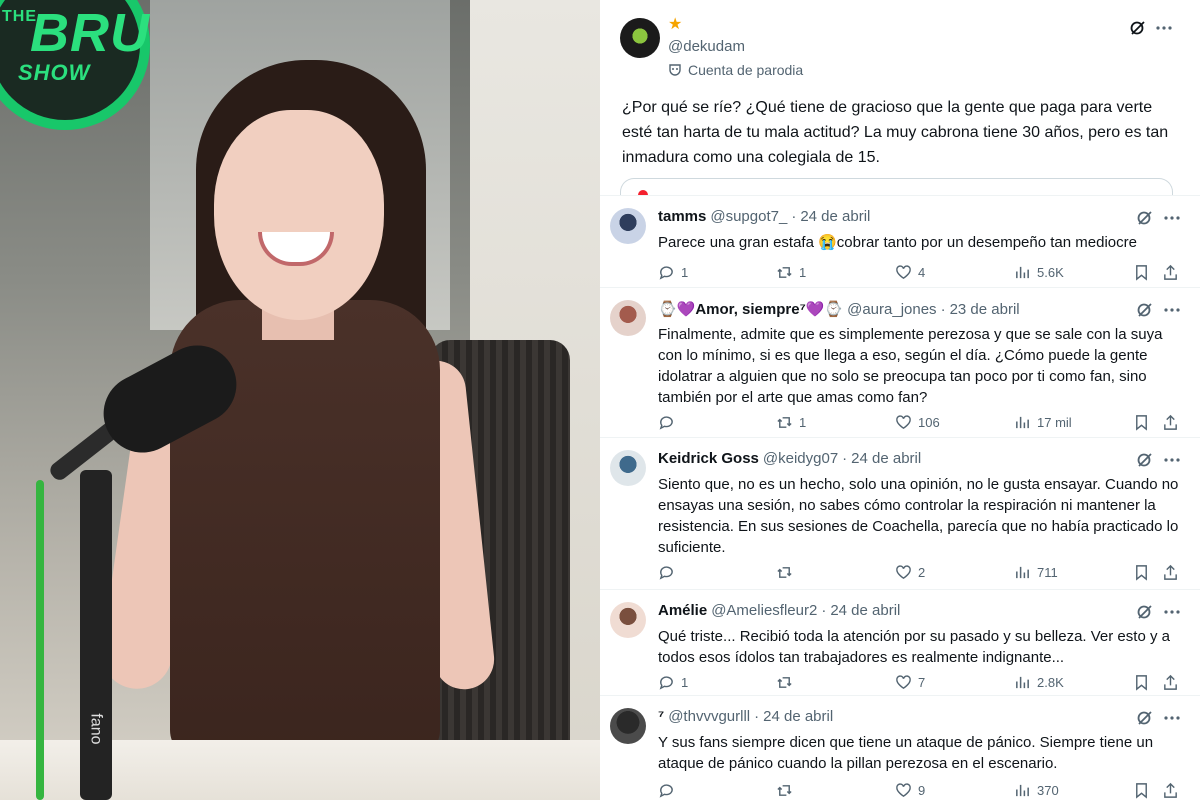 This screenshot has width=1200, height=800. I want to click on like-button: 9, so click(910, 790).